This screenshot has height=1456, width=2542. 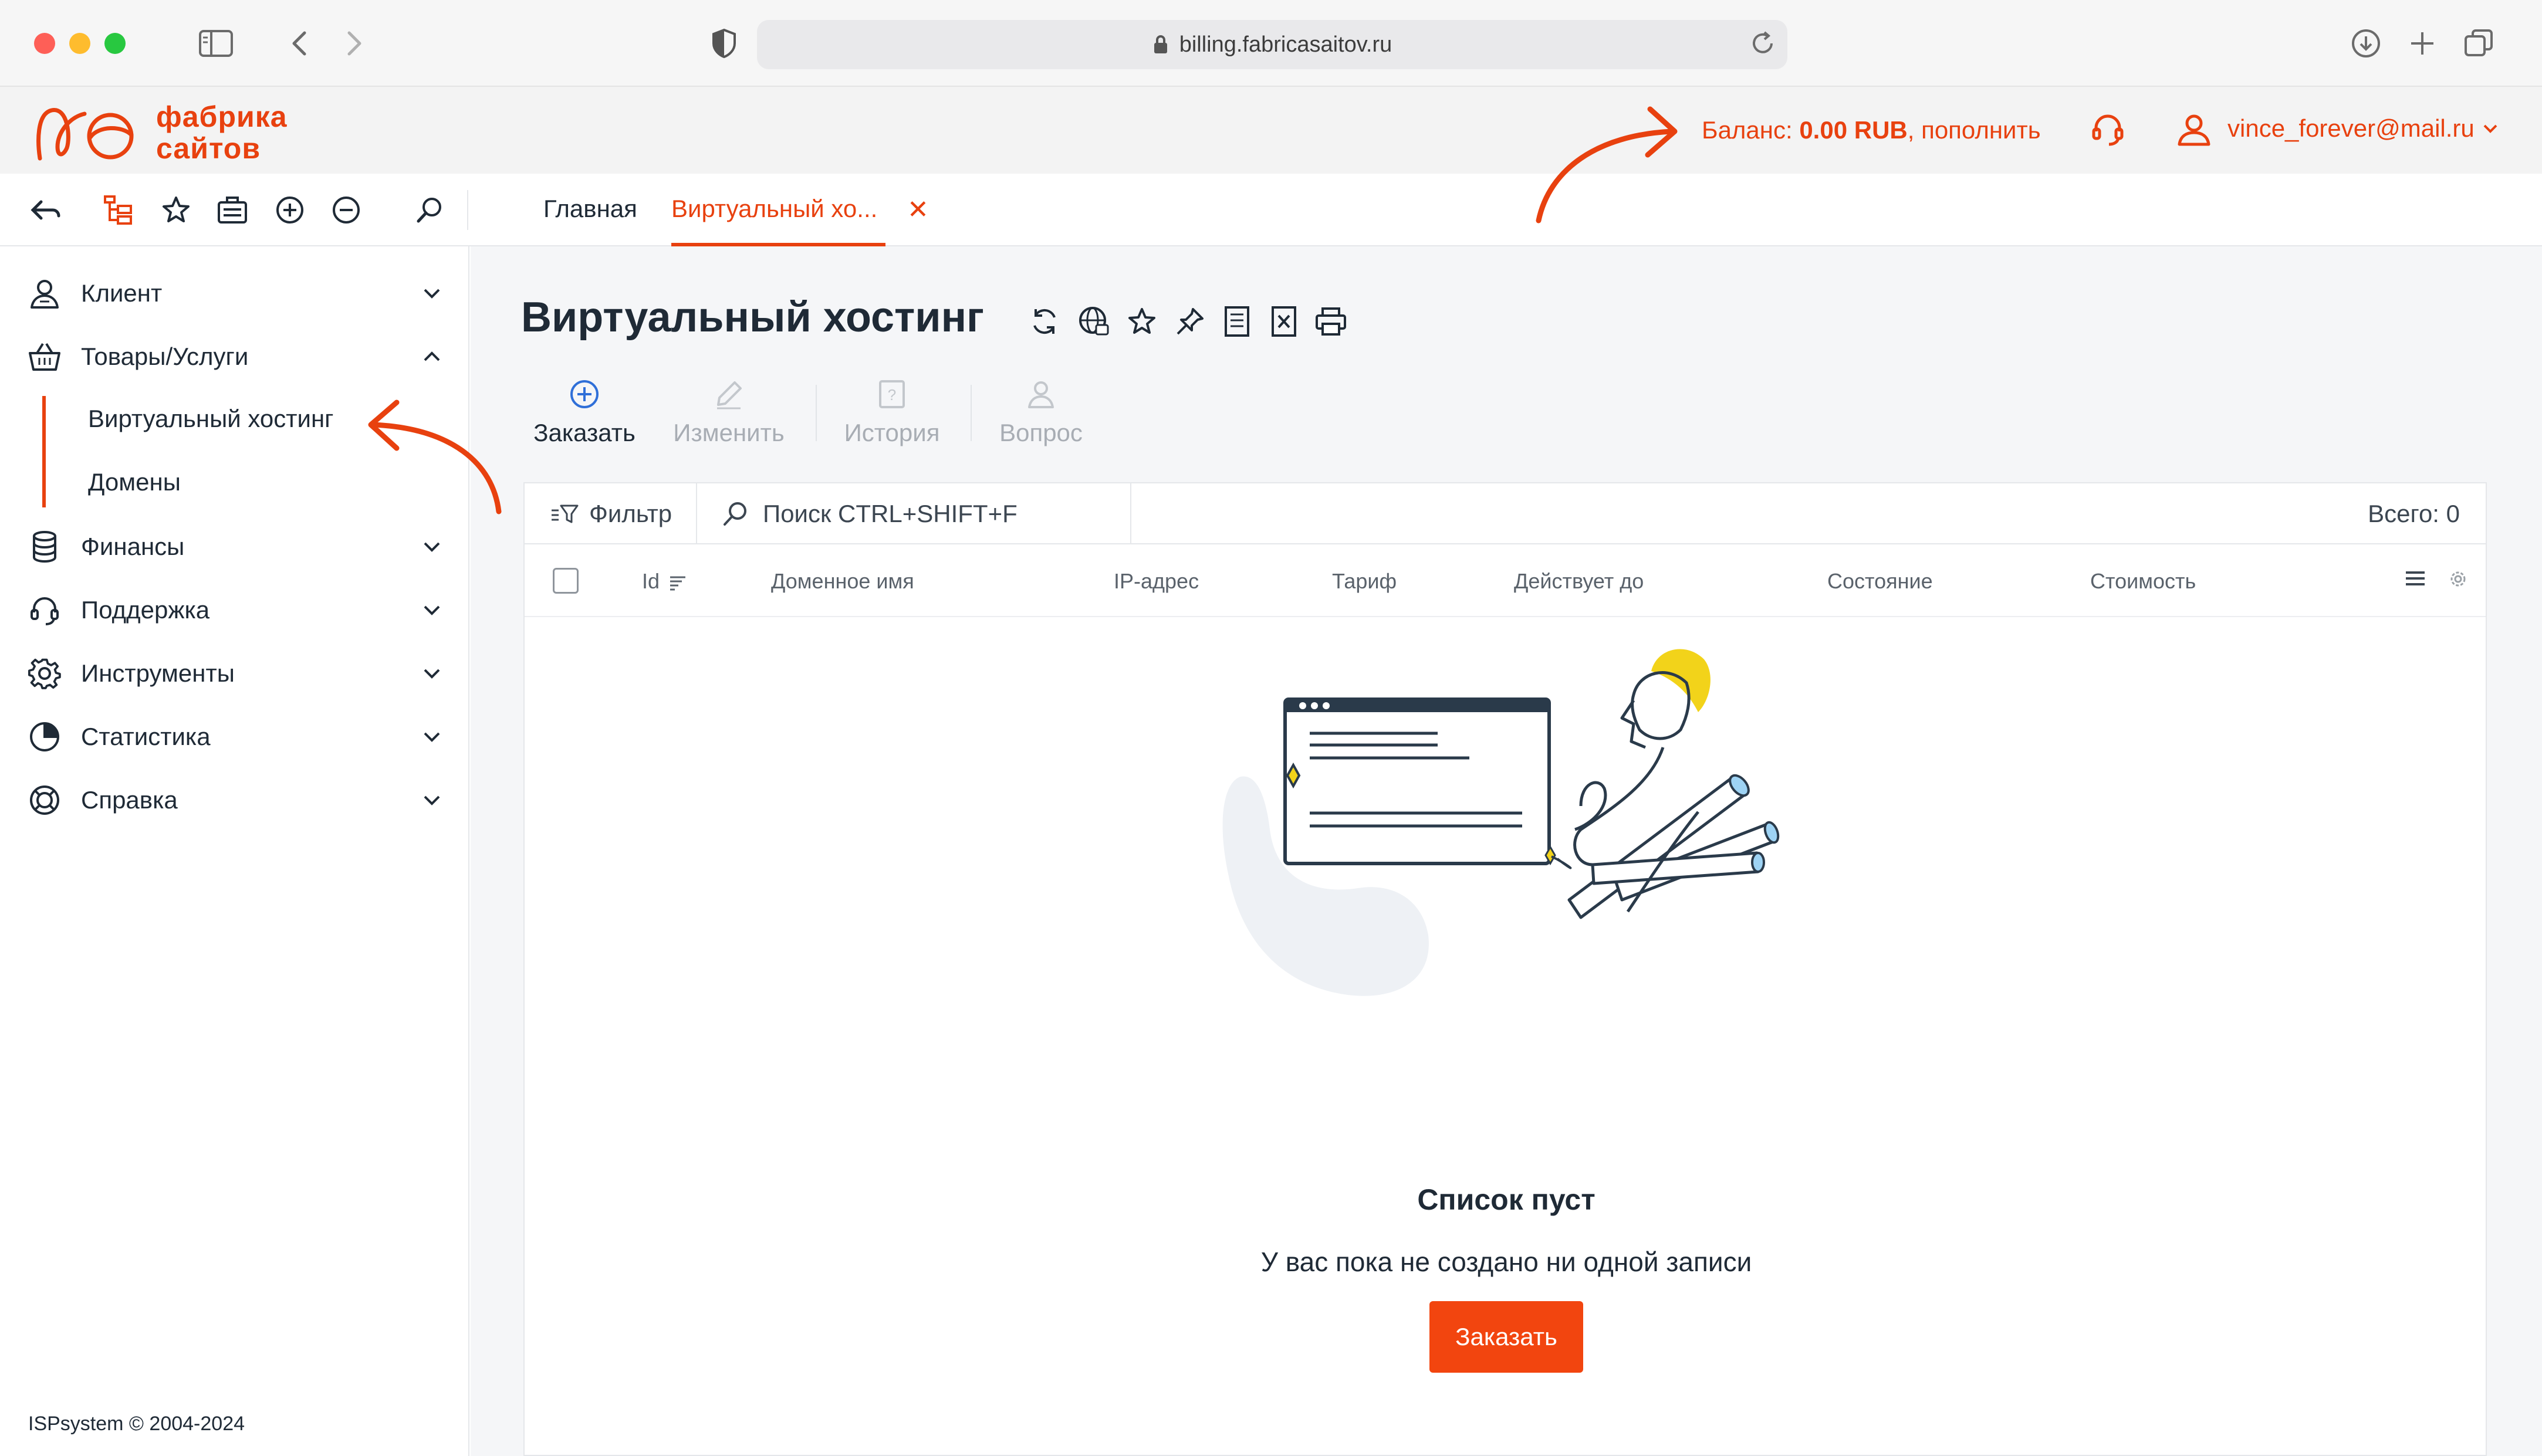 I want to click on support-headset-icon, so click(x=2108, y=129).